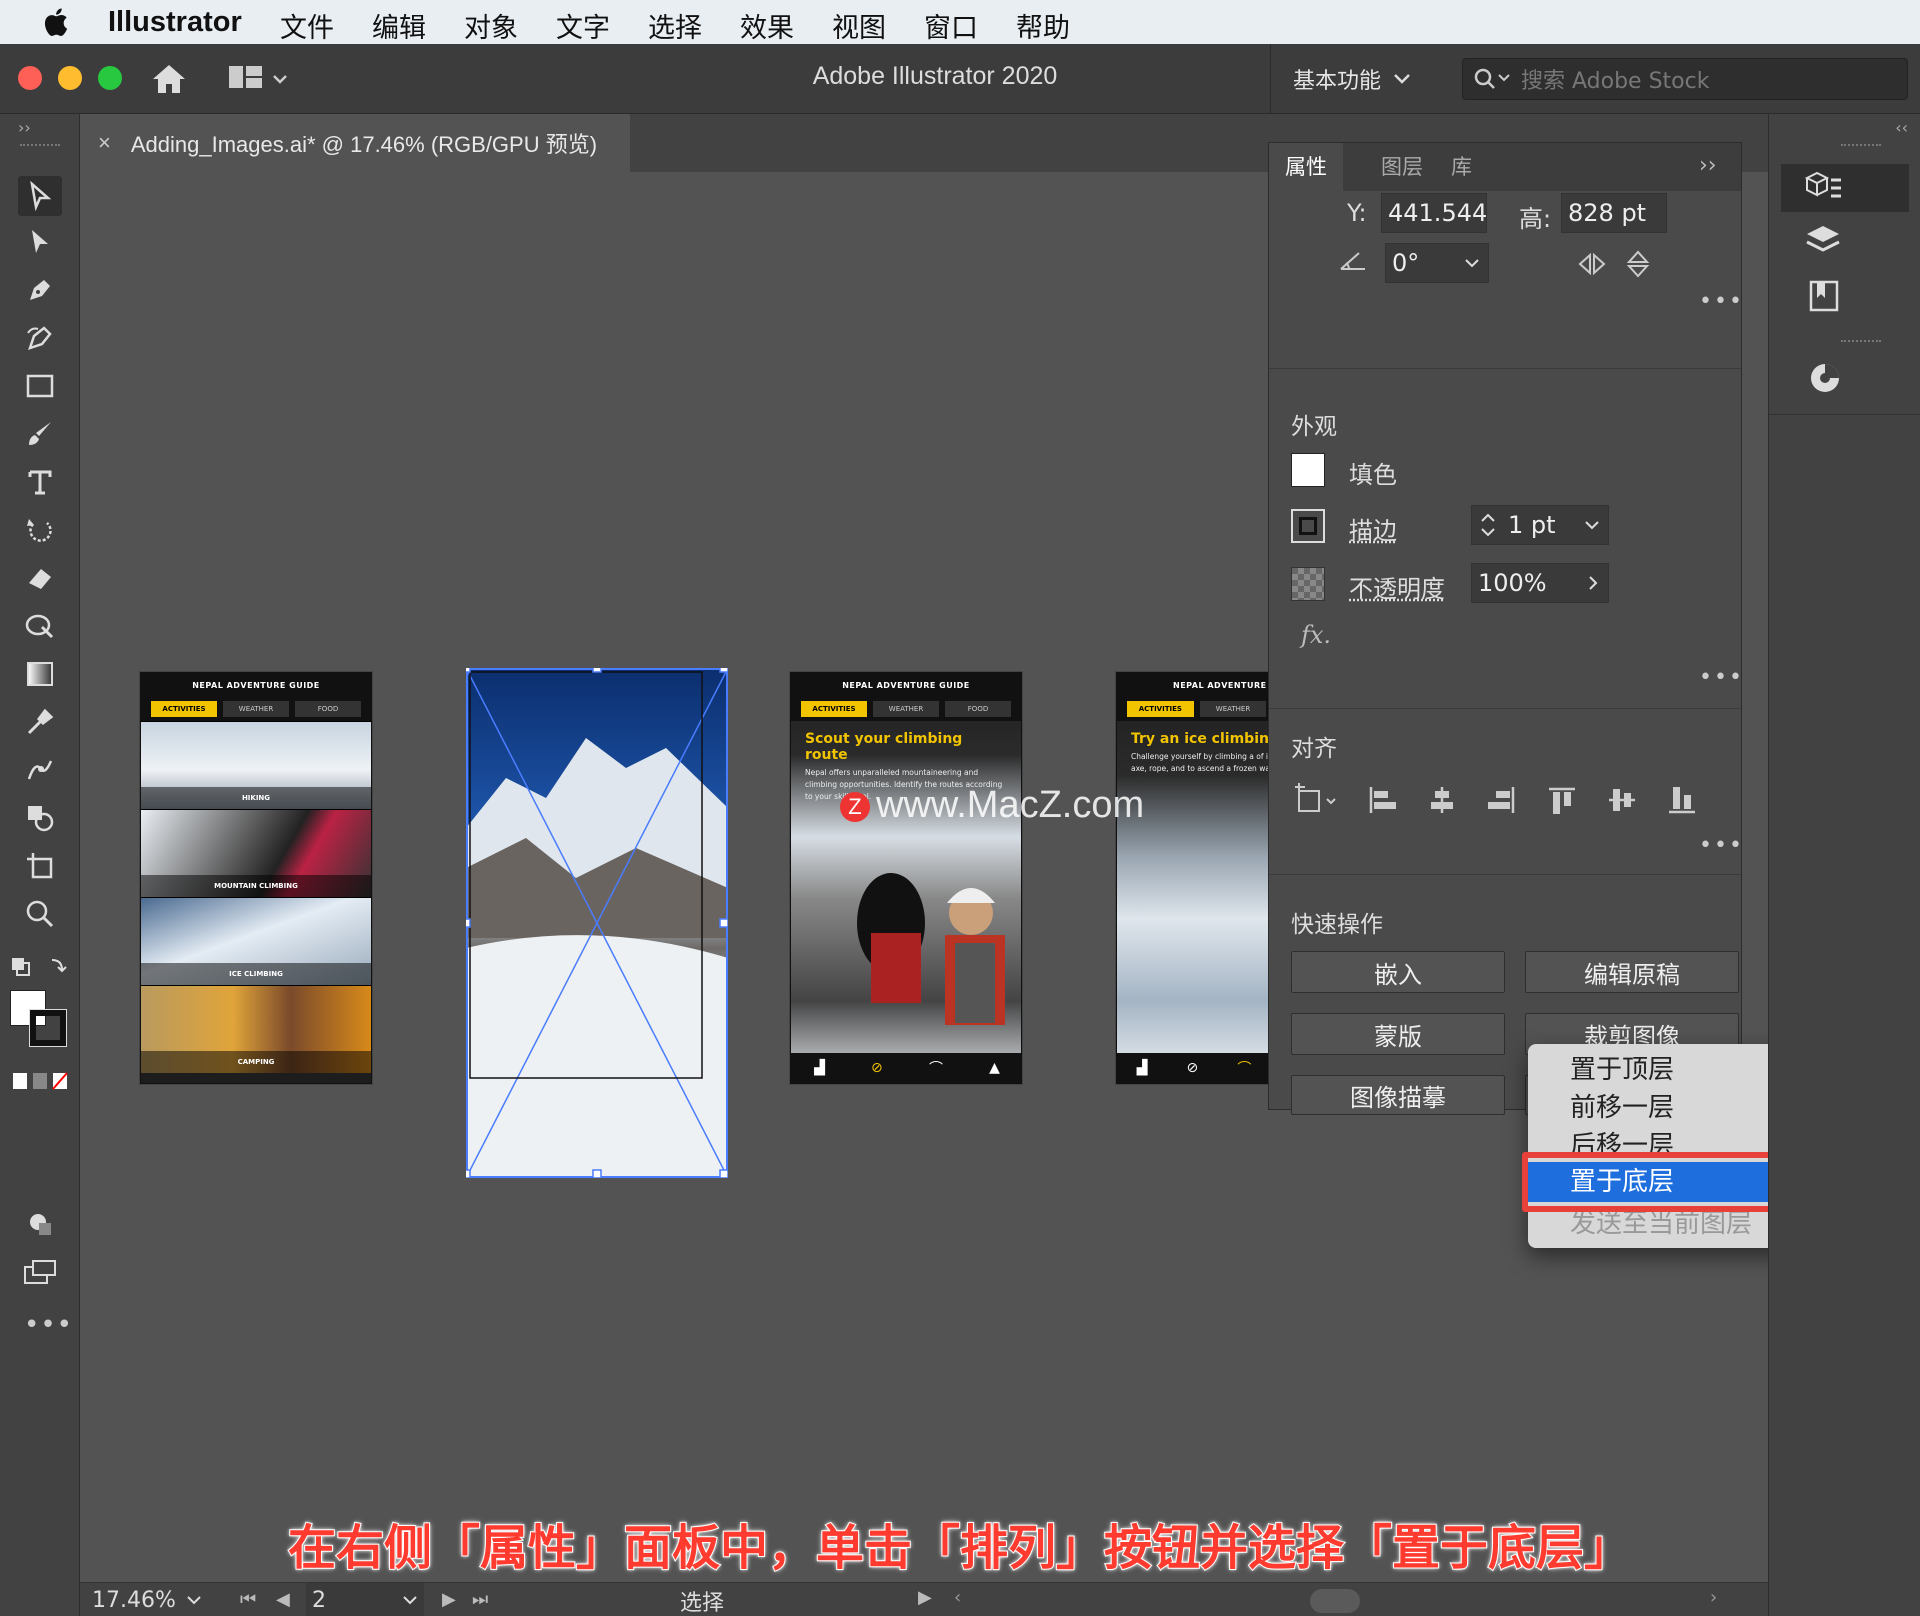  What do you see at coordinates (1337, 925) in the screenshot?
I see `quick-actions-title: 快速操作` at bounding box center [1337, 925].